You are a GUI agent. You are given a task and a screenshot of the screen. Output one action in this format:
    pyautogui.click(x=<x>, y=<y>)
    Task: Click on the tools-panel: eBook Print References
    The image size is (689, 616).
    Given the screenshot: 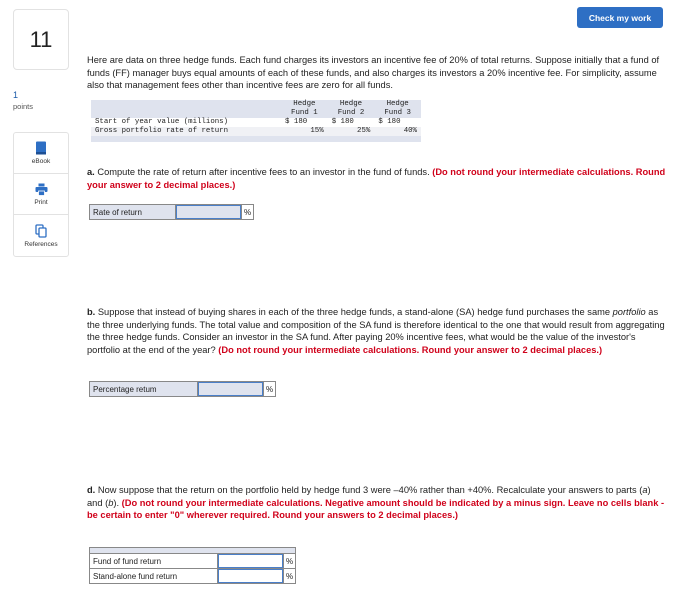 What is the action you would take?
    pyautogui.click(x=41, y=194)
    